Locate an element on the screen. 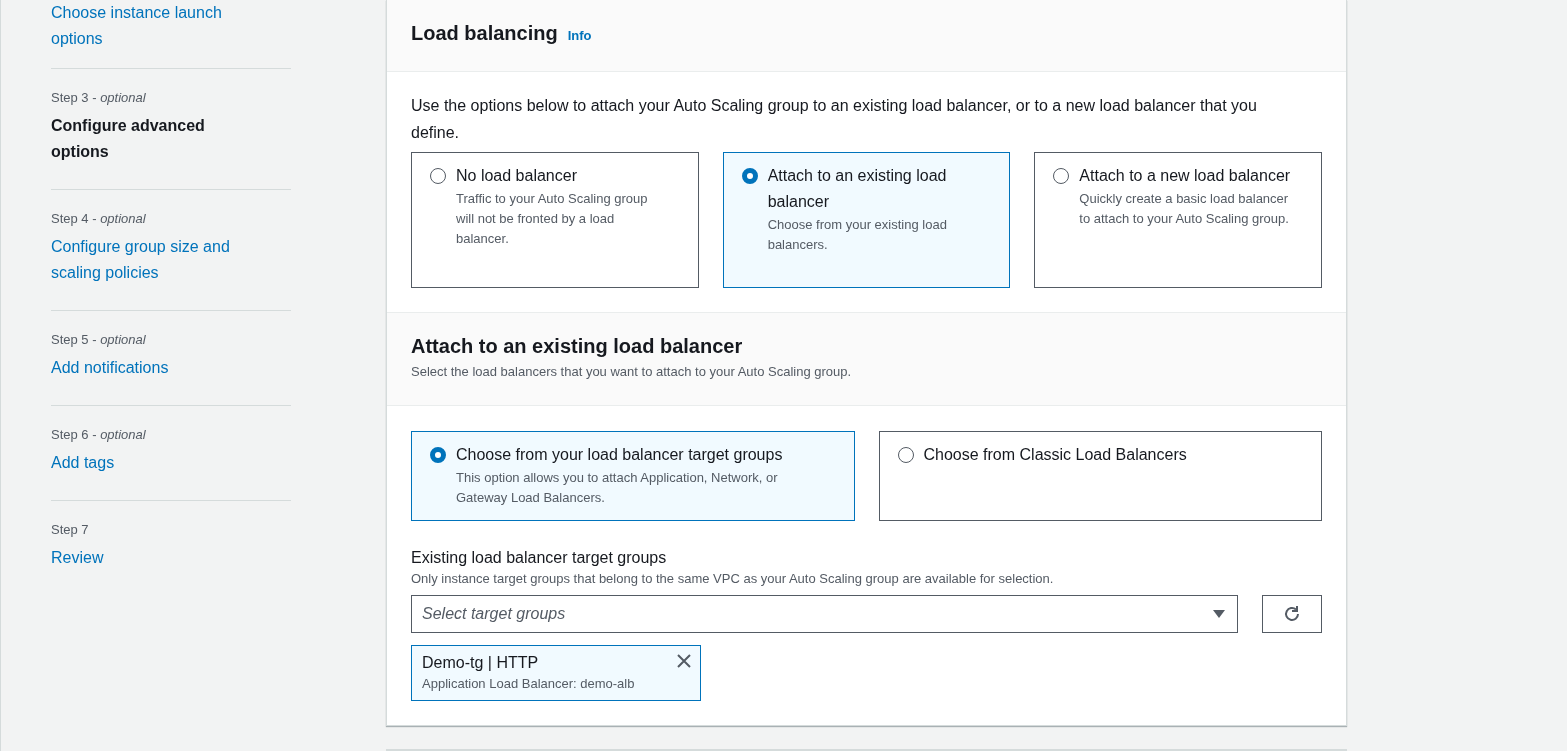 Image resolution: width=1567 pixels, height=751 pixels. step-link: Configure group size and scaling policies is located at coordinates (153, 260).